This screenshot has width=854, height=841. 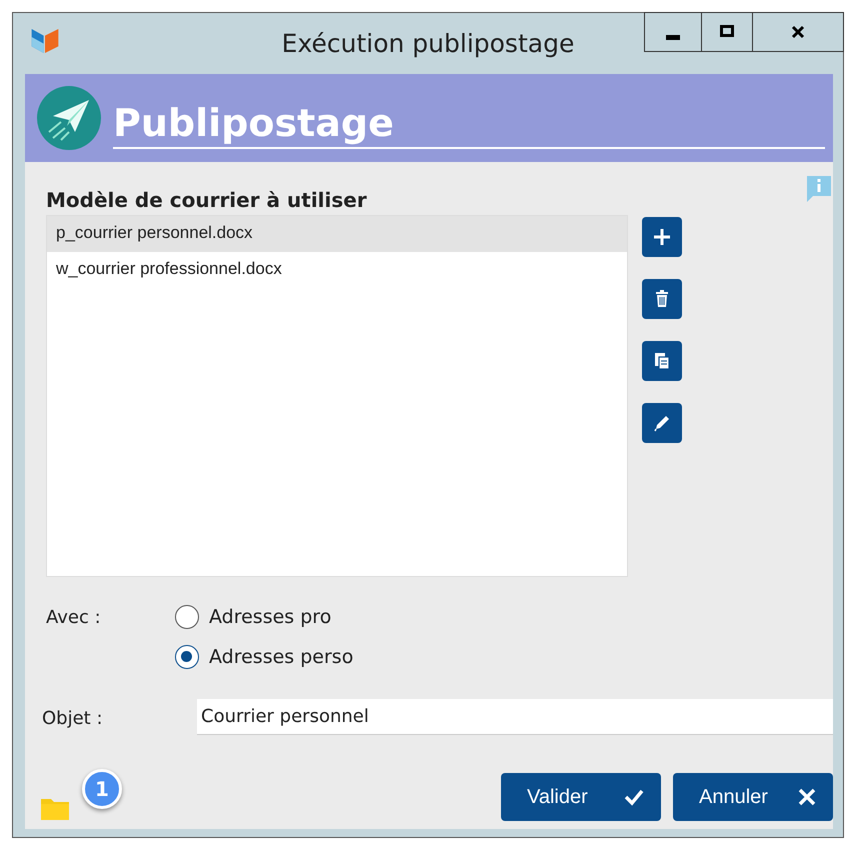 I want to click on plus-icon, so click(x=662, y=237).